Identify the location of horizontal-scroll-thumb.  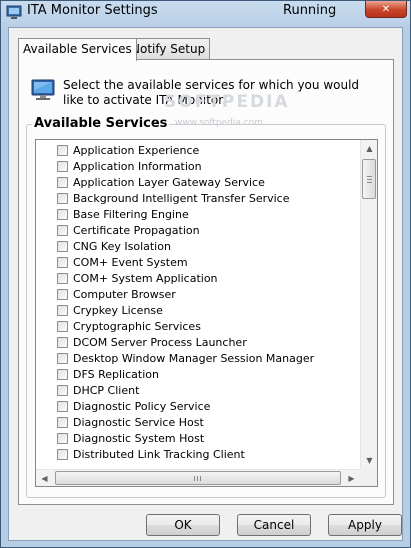
(198, 478).